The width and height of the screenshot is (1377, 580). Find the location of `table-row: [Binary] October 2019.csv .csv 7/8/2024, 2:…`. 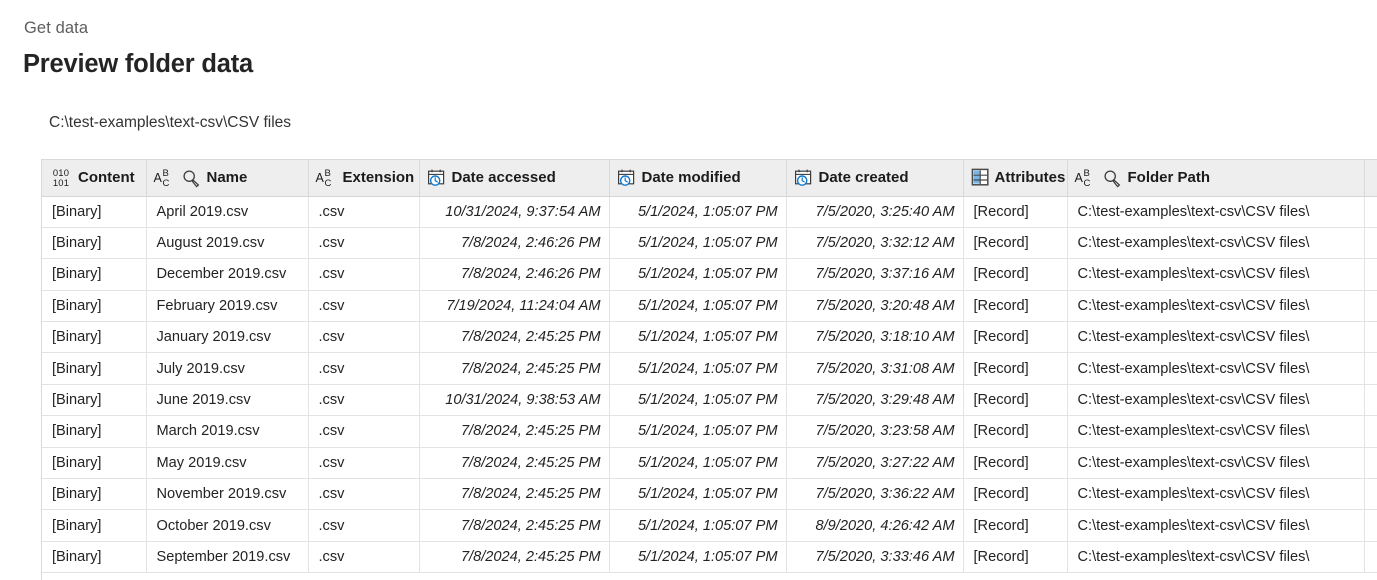

table-row: [Binary] October 2019.csv .csv 7/8/2024, 2:… is located at coordinates (709, 525).